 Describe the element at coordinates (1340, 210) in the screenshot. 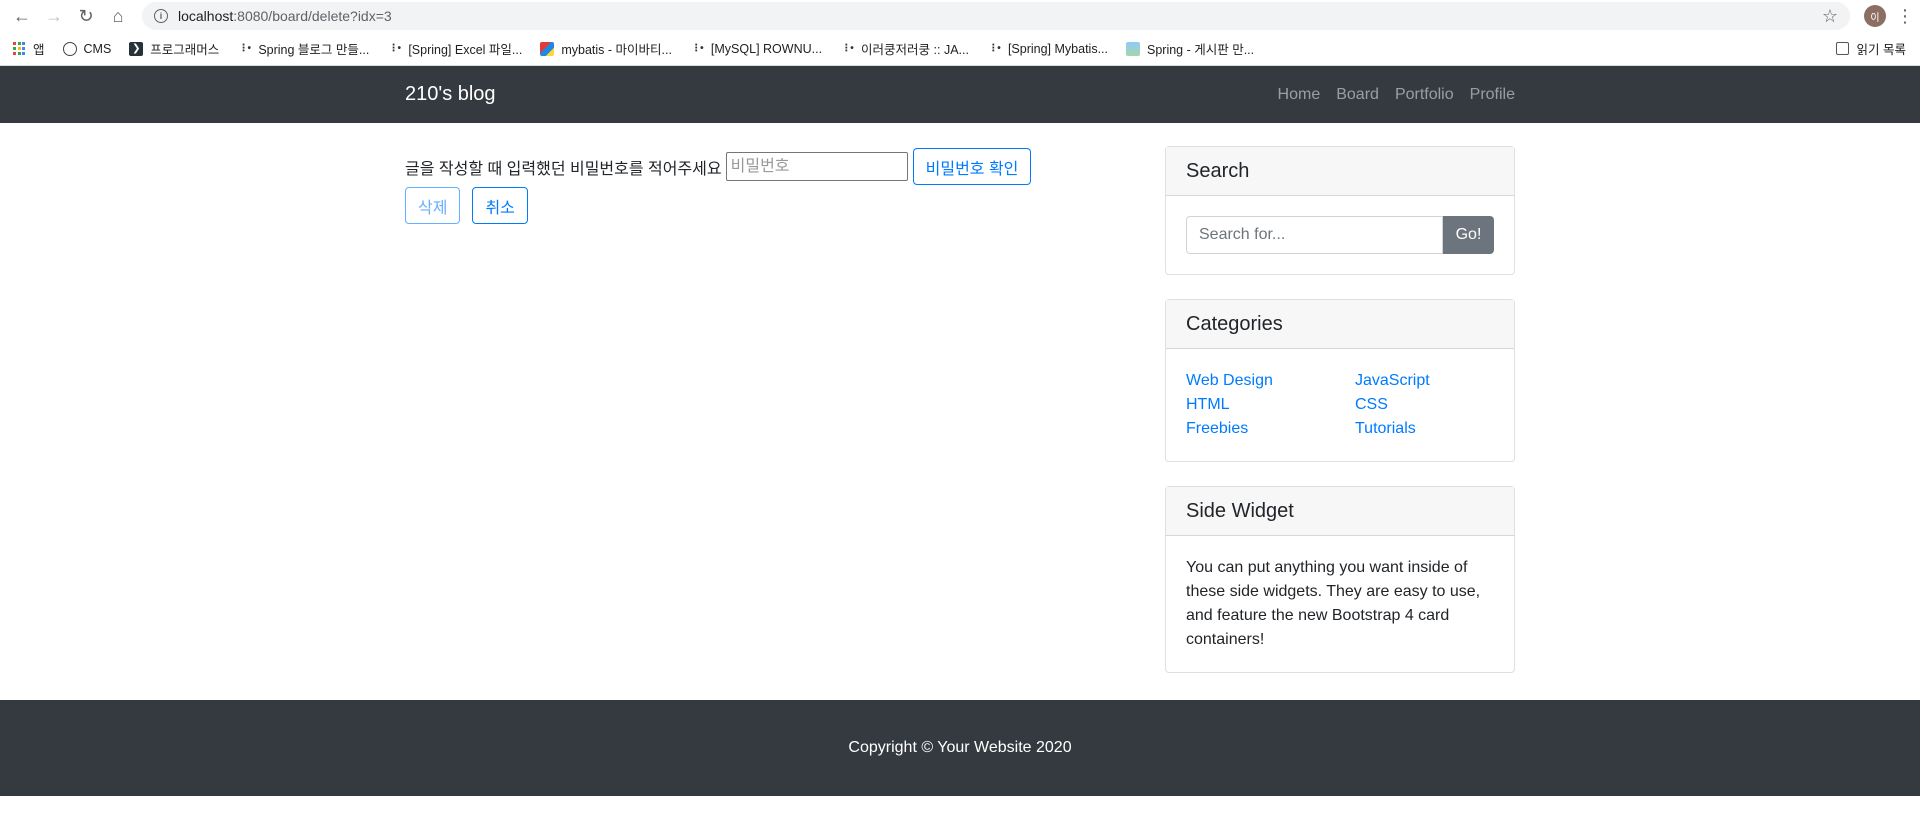

I see `search-card: Search Go!` at that location.